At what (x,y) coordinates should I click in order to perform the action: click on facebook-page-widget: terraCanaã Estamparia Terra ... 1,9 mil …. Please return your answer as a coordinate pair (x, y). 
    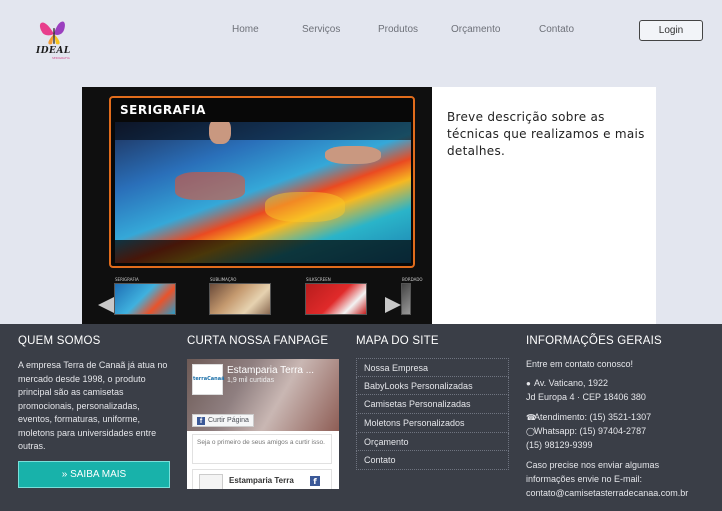
    Looking at the image, I should click on (263, 424).